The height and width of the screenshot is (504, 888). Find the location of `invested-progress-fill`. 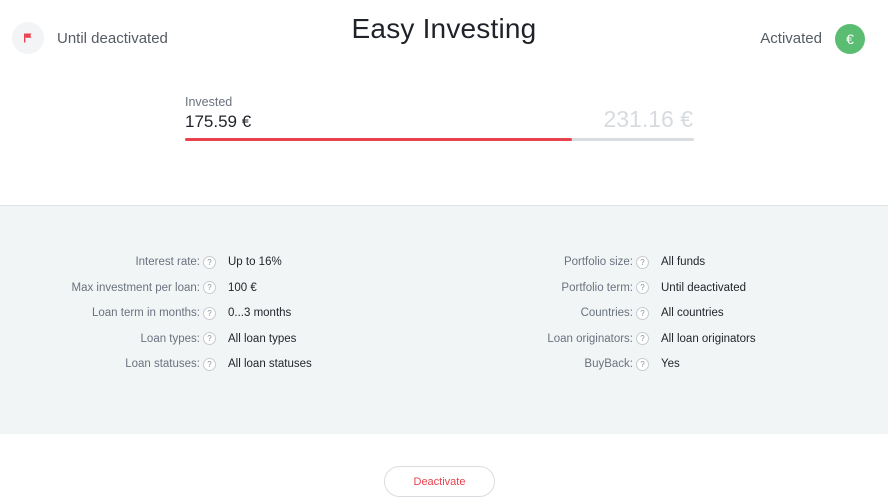

invested-progress-fill is located at coordinates (378, 139).